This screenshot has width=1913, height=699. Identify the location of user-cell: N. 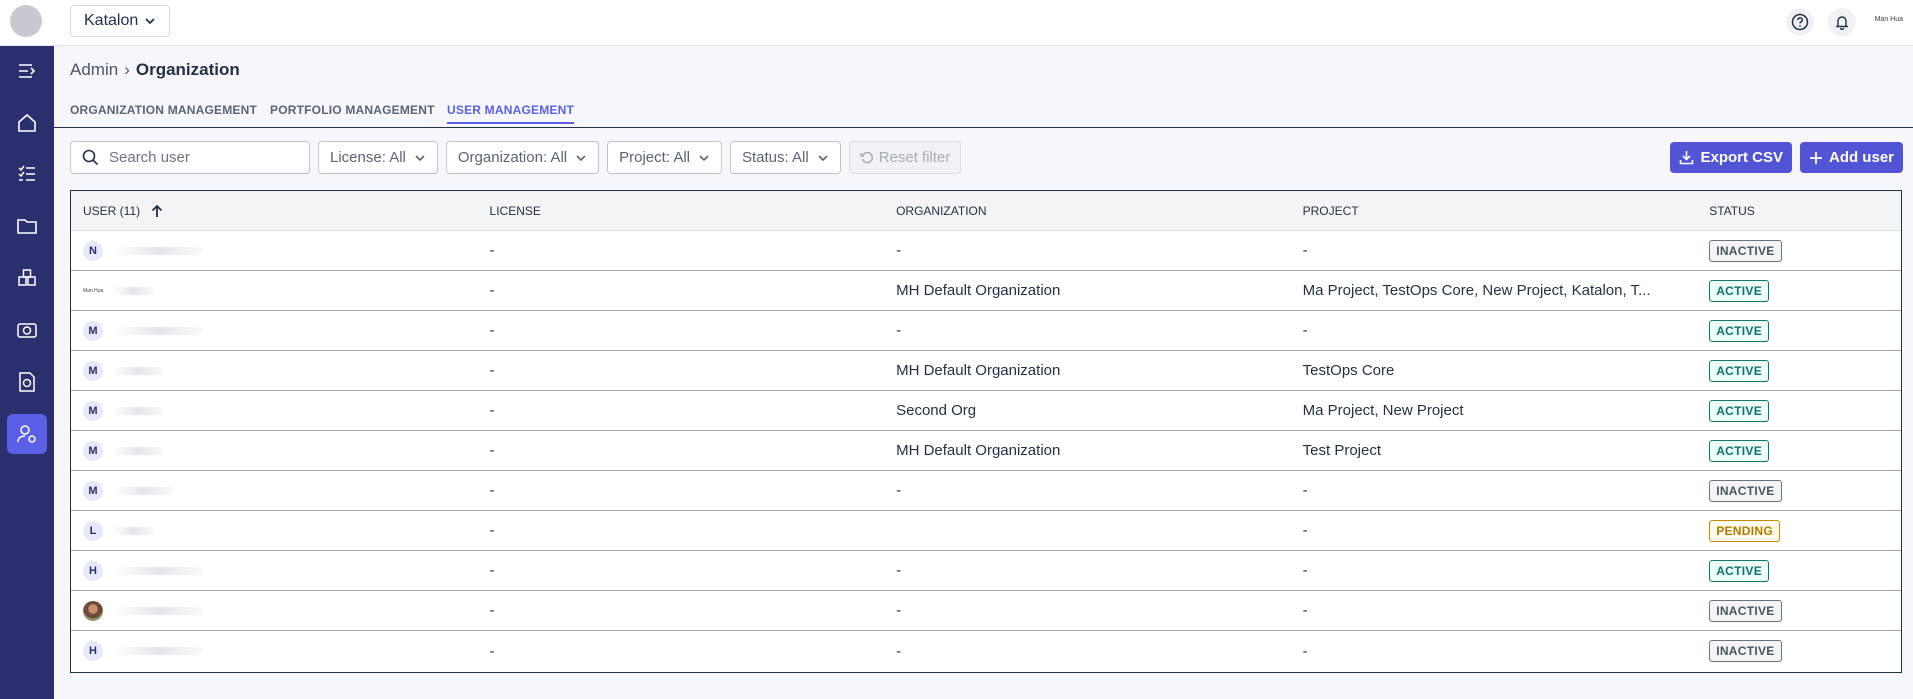
(274, 250).